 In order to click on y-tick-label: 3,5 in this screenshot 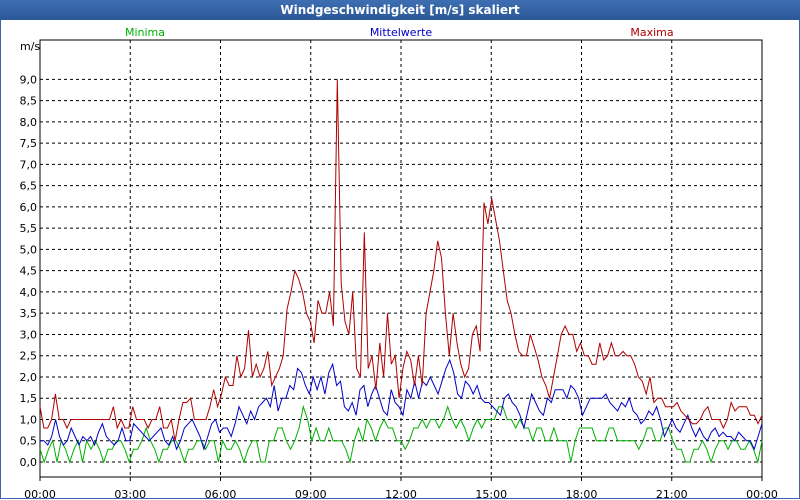, I will do `click(29, 313)`.